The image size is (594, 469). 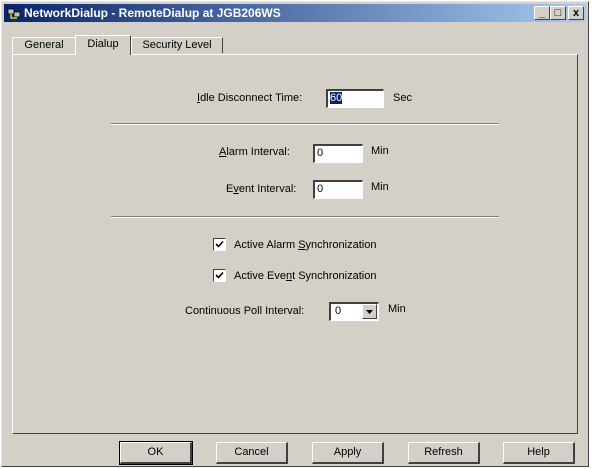 What do you see at coordinates (261, 189) in the screenshot?
I see `event-interval-label: Event Interval:` at bounding box center [261, 189].